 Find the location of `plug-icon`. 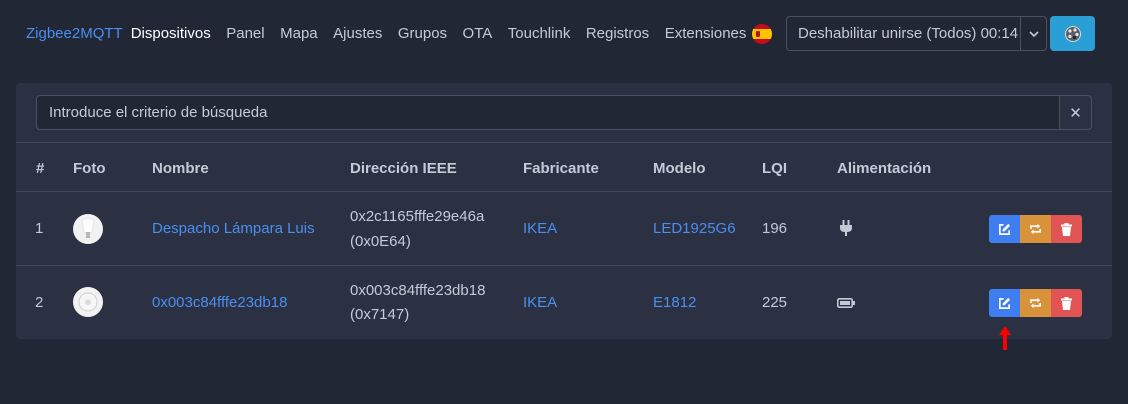

plug-icon is located at coordinates (846, 230).